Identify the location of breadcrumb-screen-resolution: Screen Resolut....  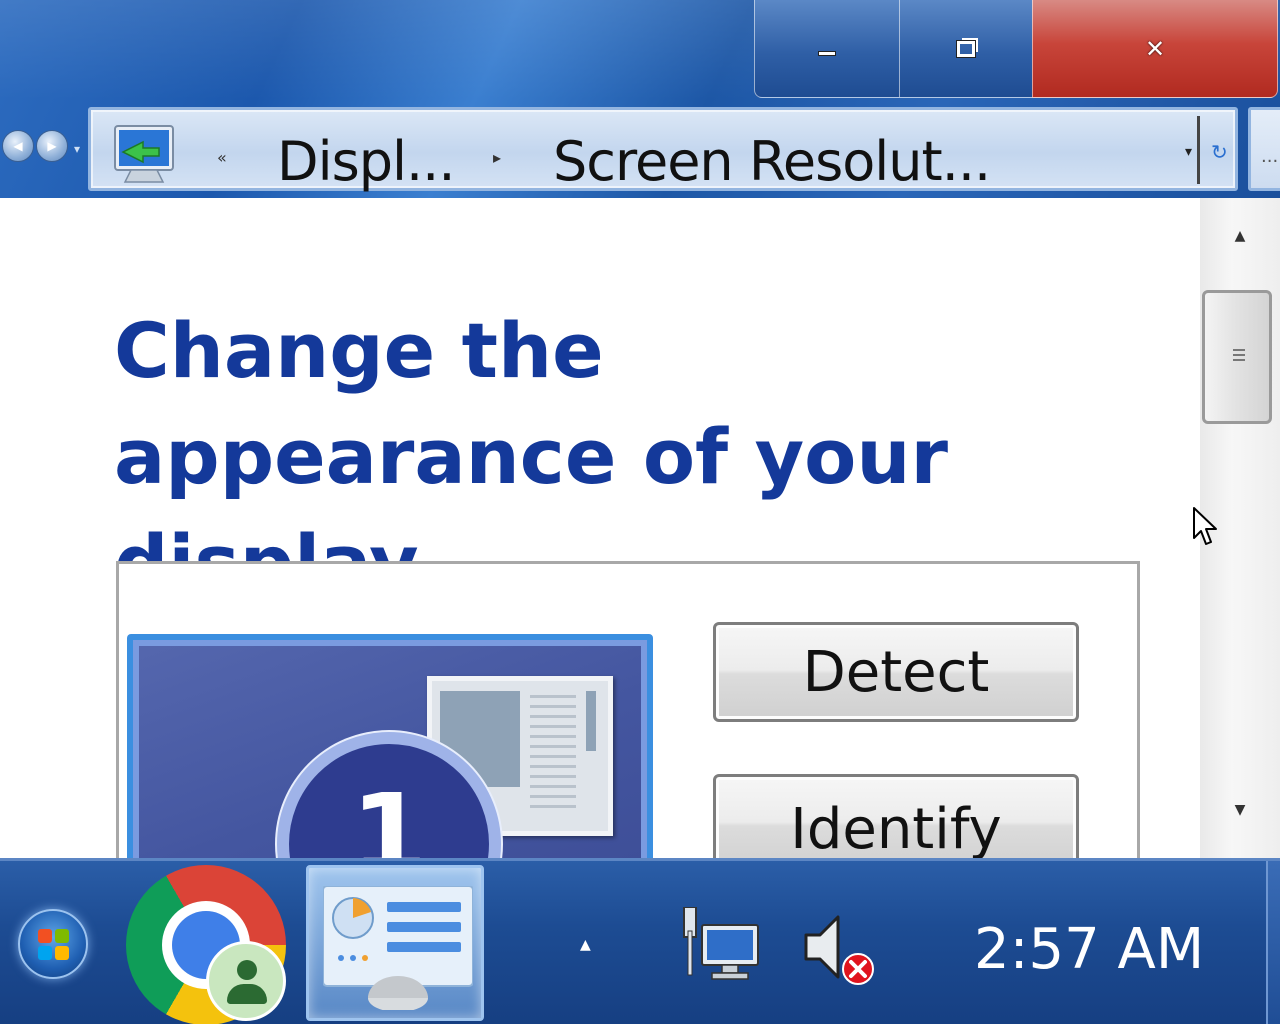
(772, 161).